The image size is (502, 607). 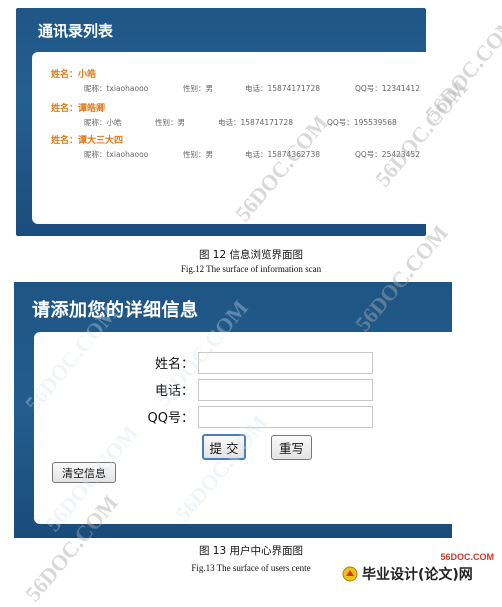 What do you see at coordinates (285, 417) in the screenshot?
I see `qq-input` at bounding box center [285, 417].